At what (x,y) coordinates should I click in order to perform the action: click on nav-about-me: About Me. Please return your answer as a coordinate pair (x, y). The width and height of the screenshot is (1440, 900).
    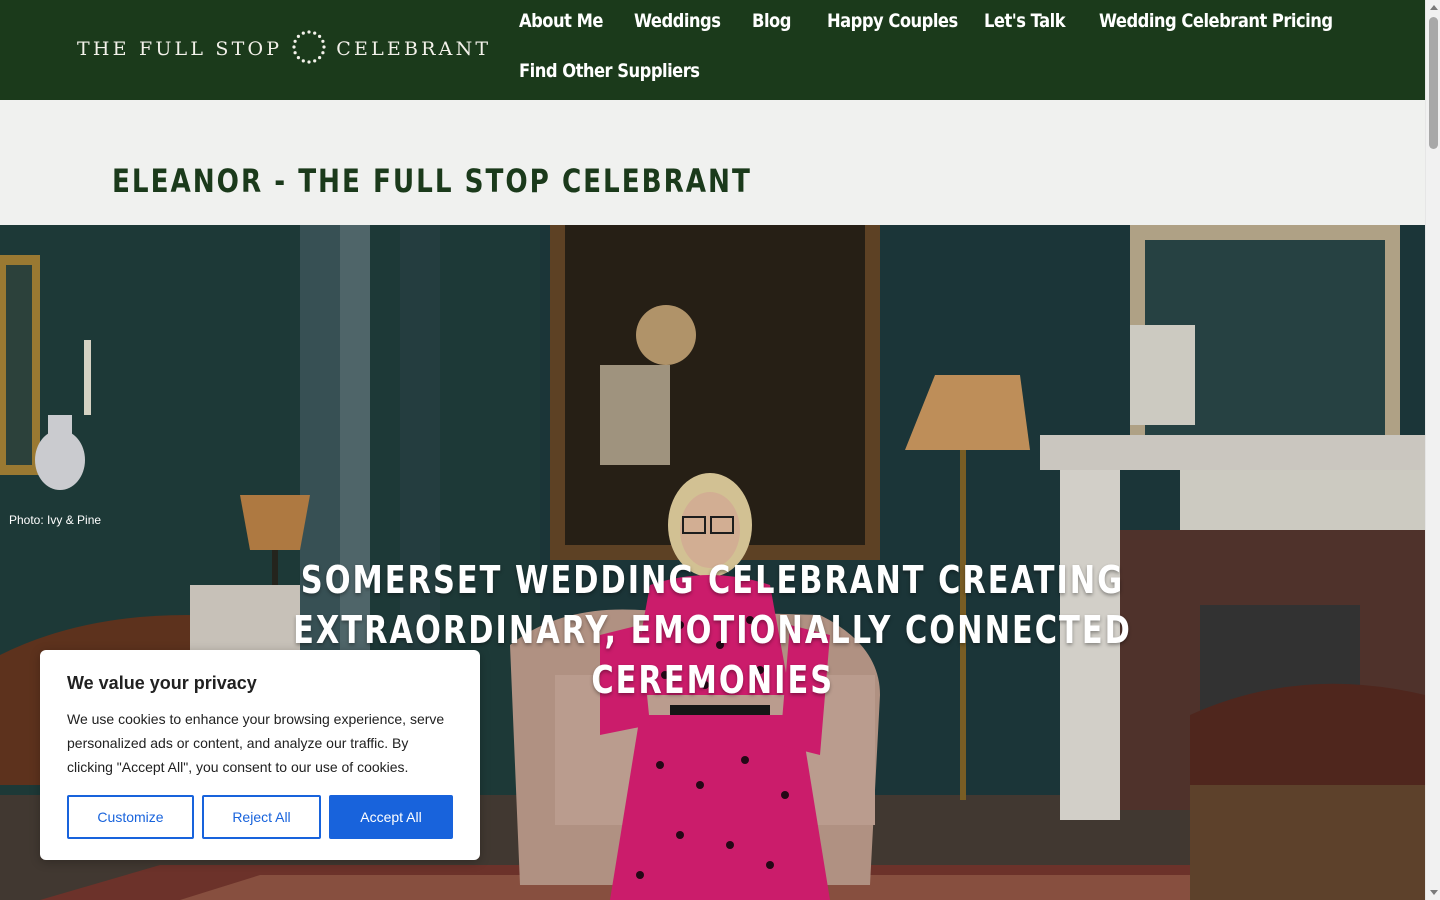
    Looking at the image, I should click on (561, 21).